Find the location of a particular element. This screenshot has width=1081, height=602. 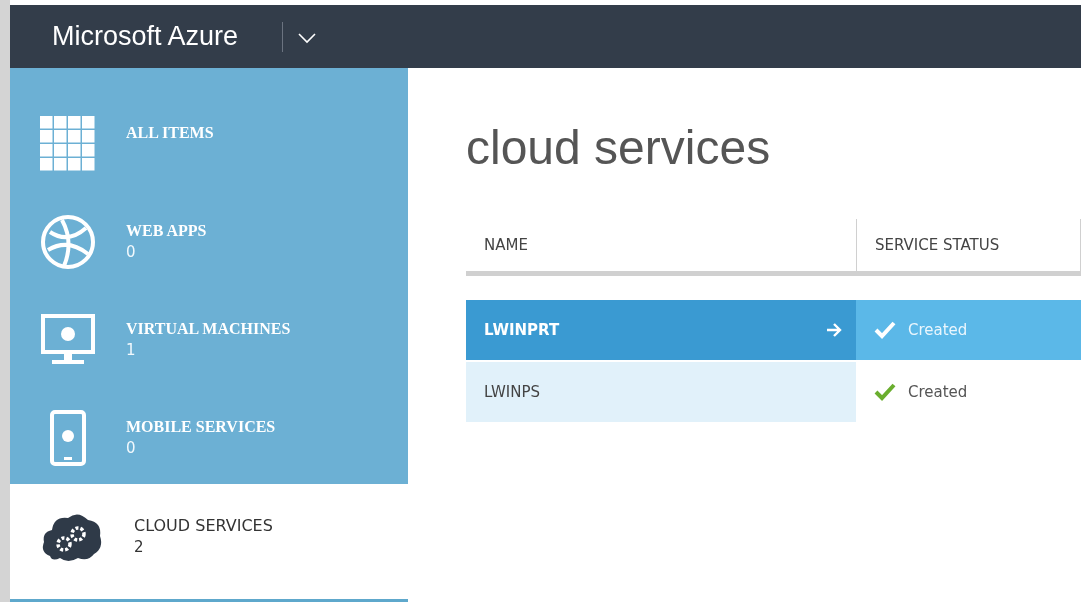

item-label: WEB APPS is located at coordinates (166, 231).